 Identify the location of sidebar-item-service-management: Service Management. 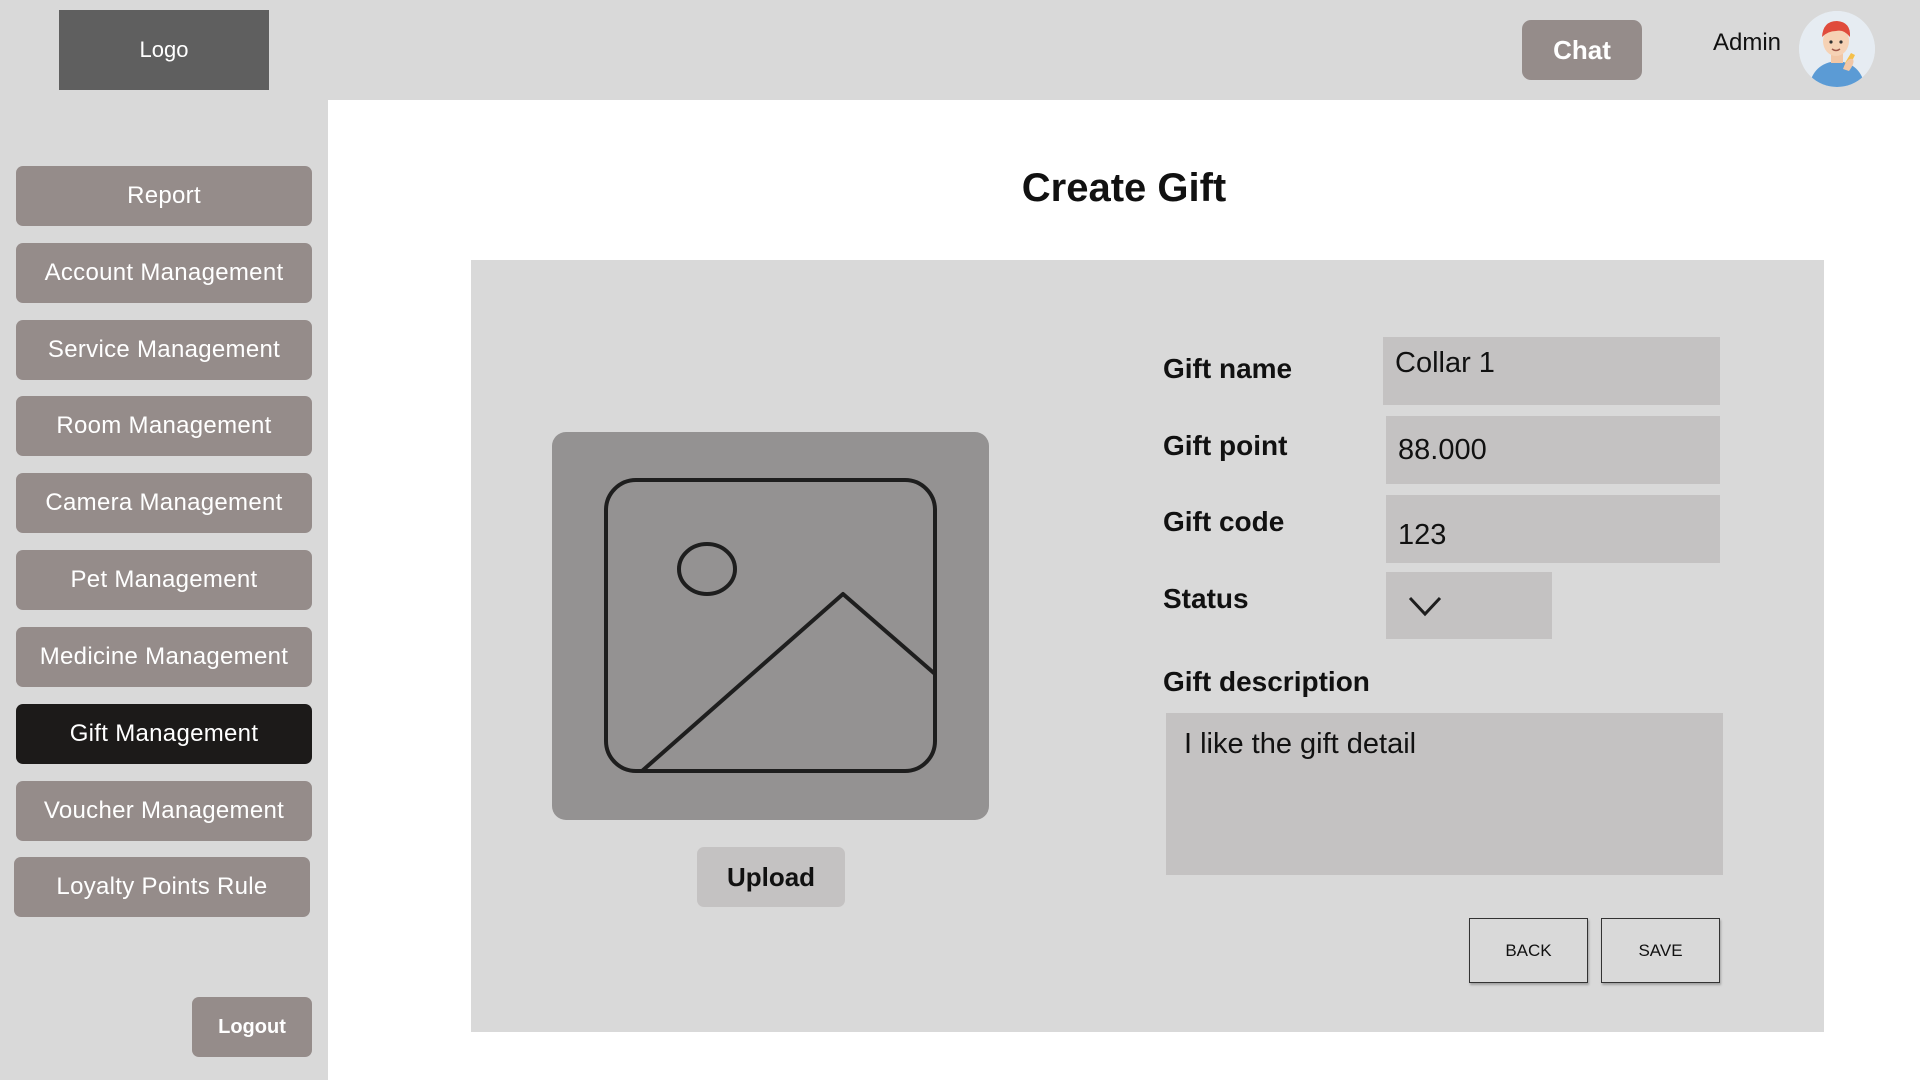
(164, 350).